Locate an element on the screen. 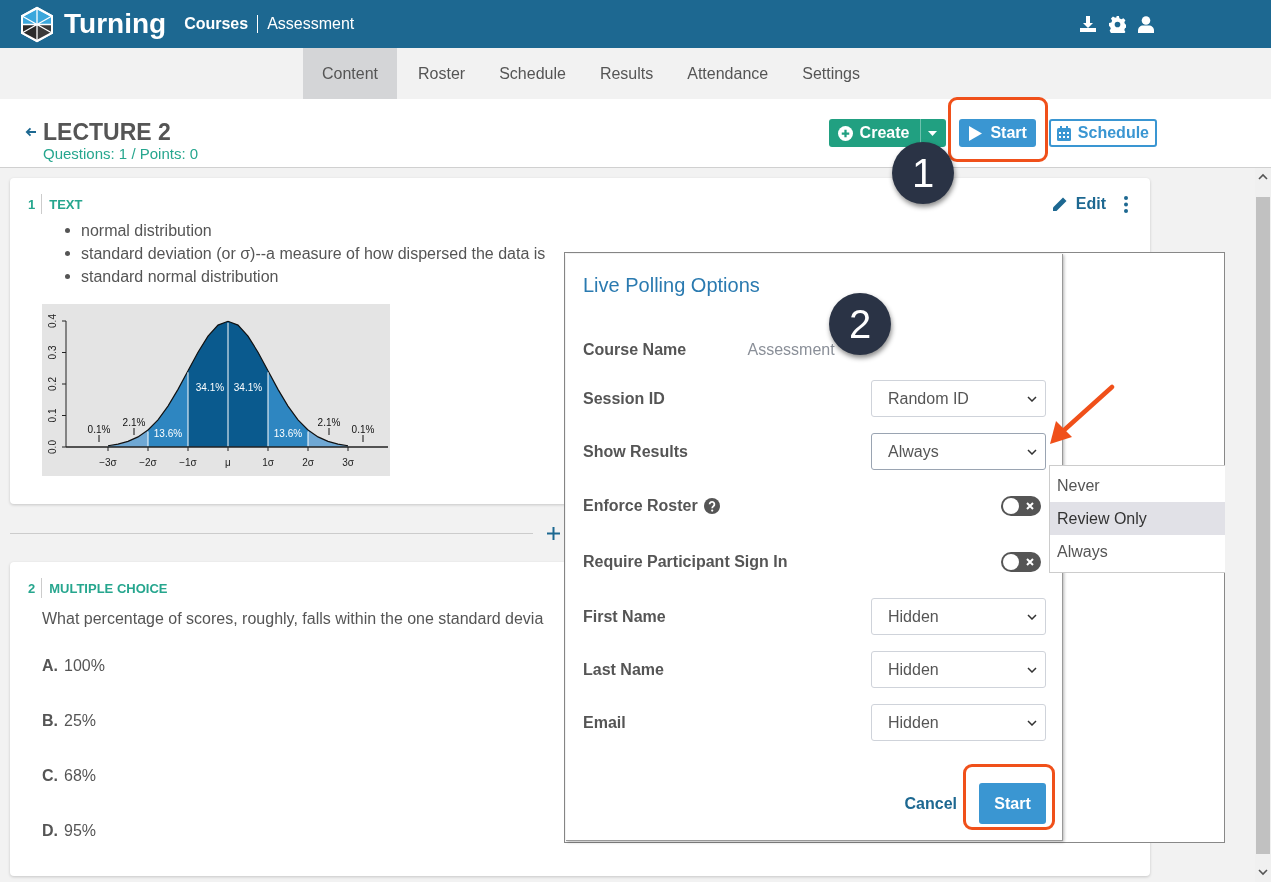  cancel-button: Cancel is located at coordinates (930, 803).